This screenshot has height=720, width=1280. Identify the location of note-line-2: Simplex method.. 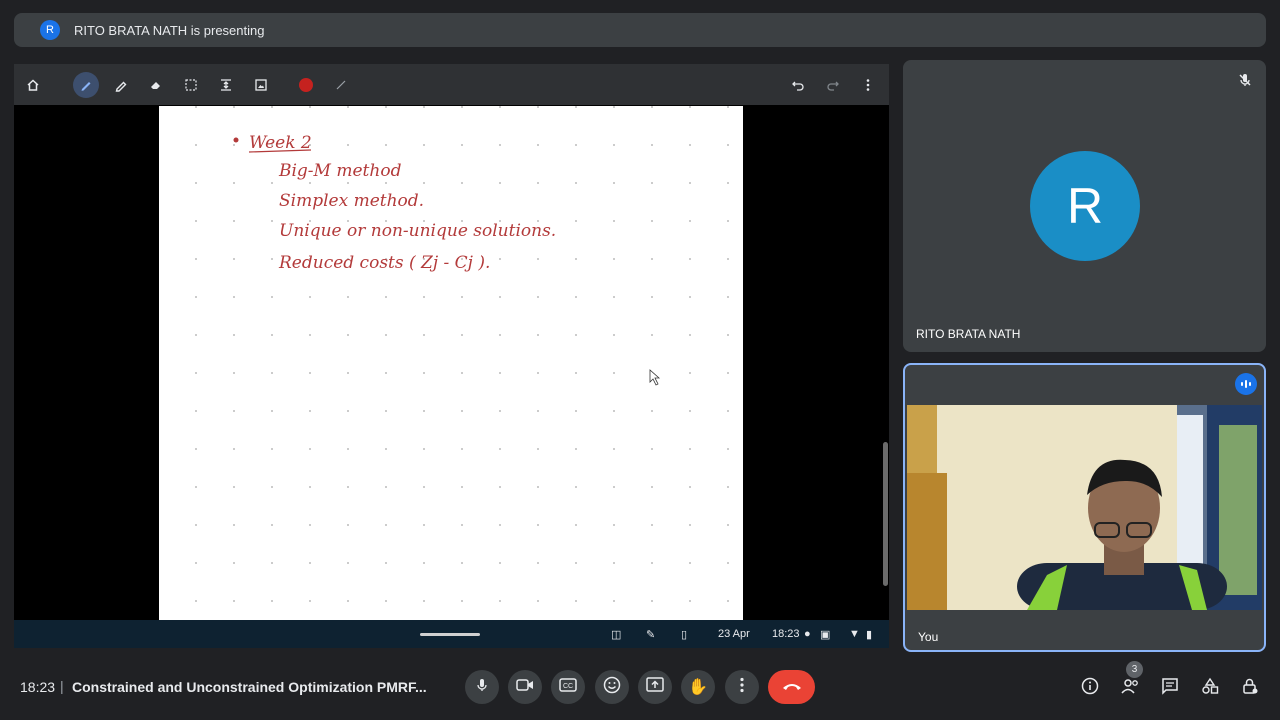
(351, 201).